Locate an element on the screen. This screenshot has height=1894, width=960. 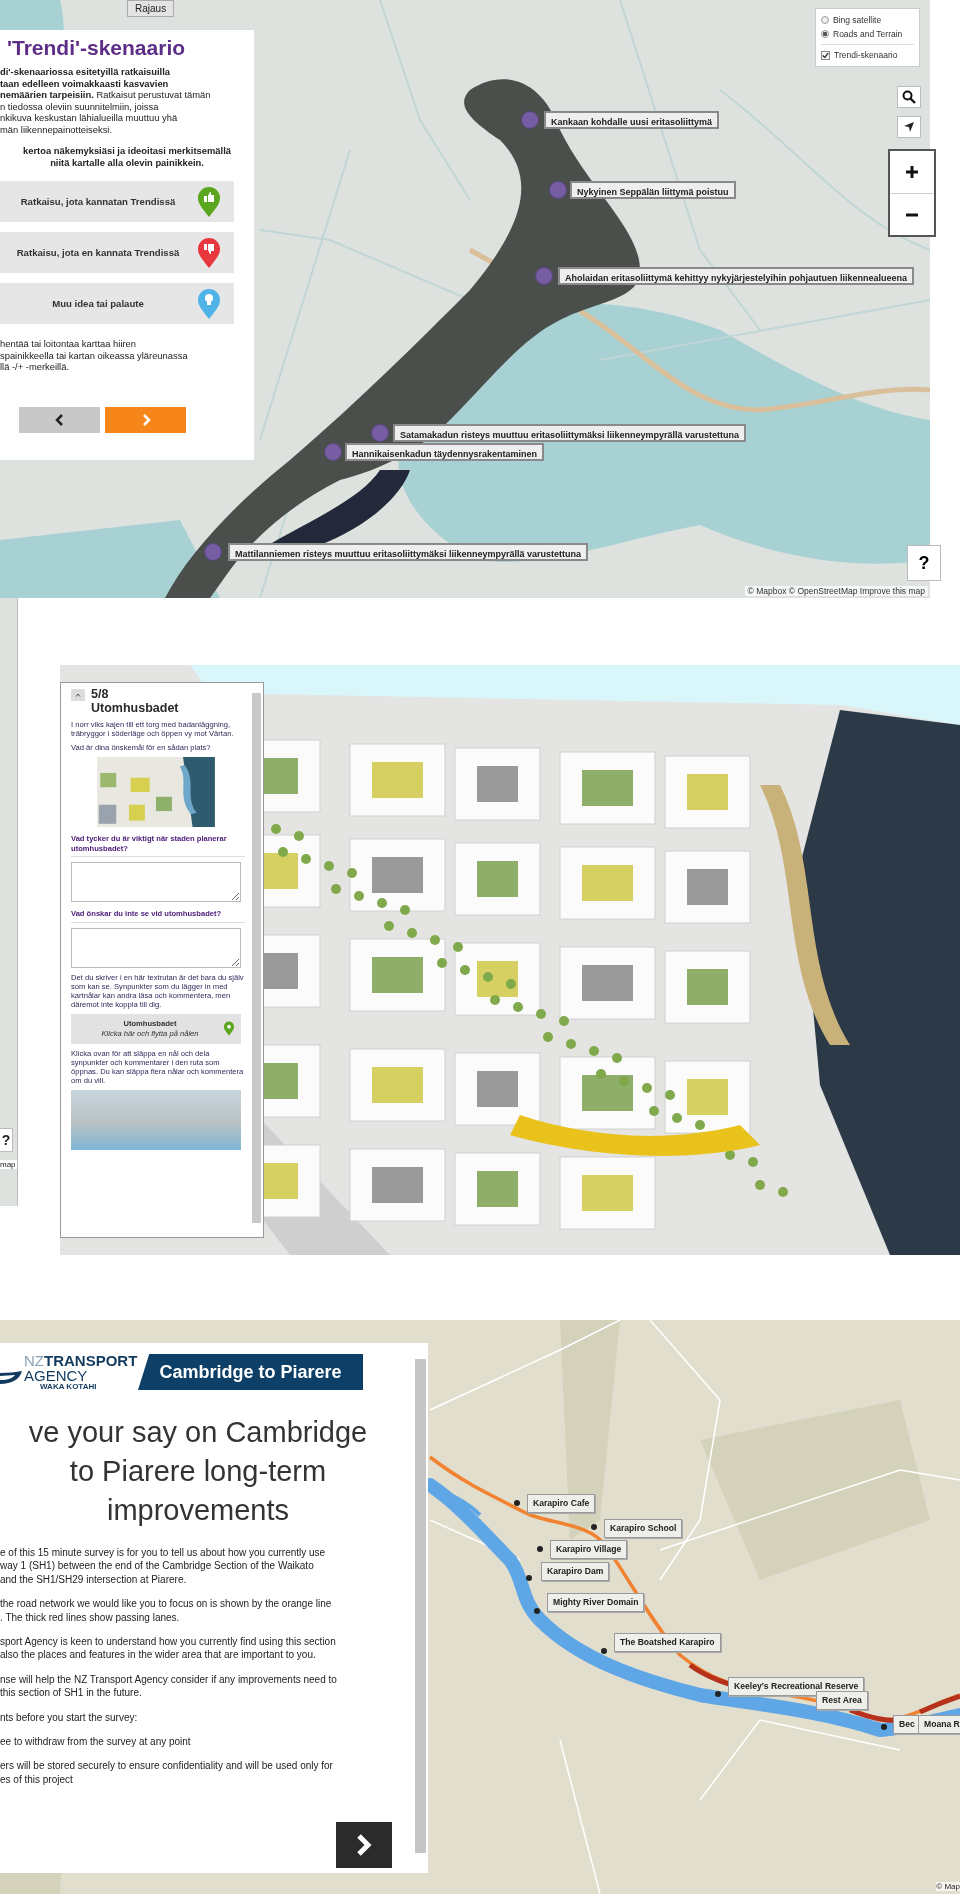
marker-label: Hannikaisenkadun täydennysrakentaminen is located at coordinates (445, 452).